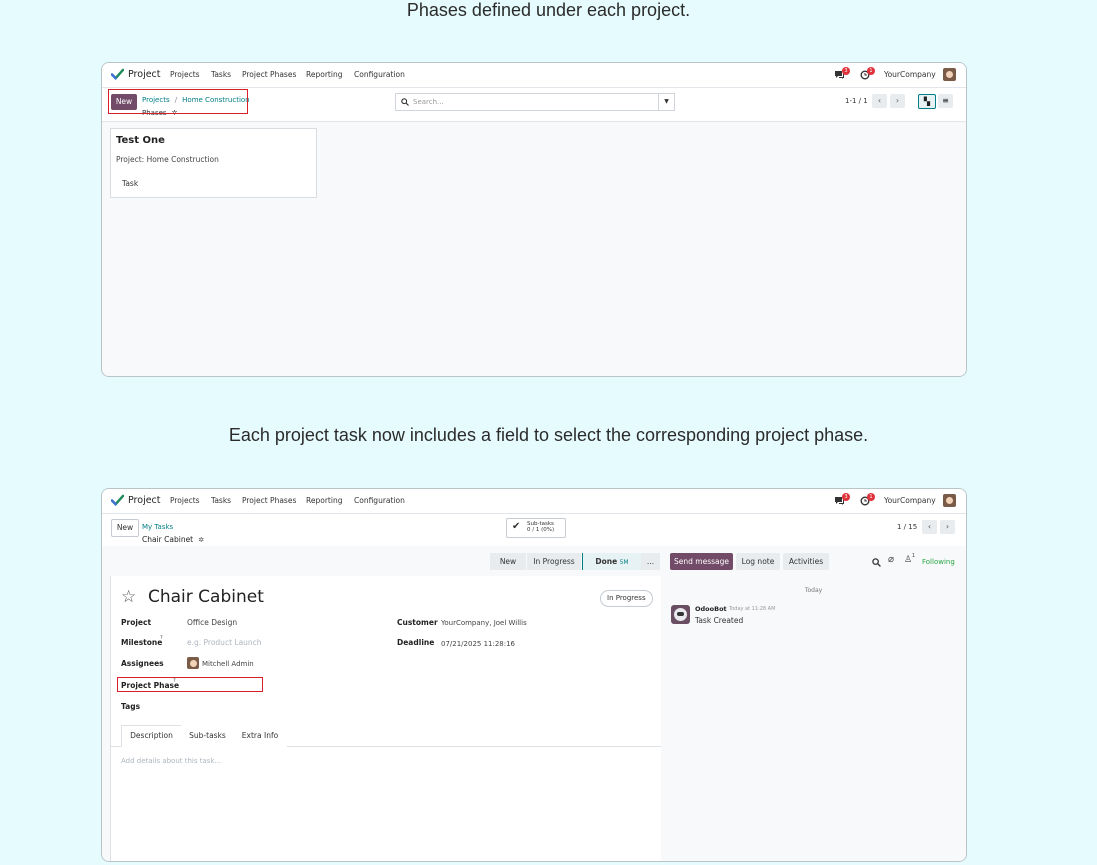 The width and height of the screenshot is (1097, 865). I want to click on kanban-icon: ▚, so click(927, 101).